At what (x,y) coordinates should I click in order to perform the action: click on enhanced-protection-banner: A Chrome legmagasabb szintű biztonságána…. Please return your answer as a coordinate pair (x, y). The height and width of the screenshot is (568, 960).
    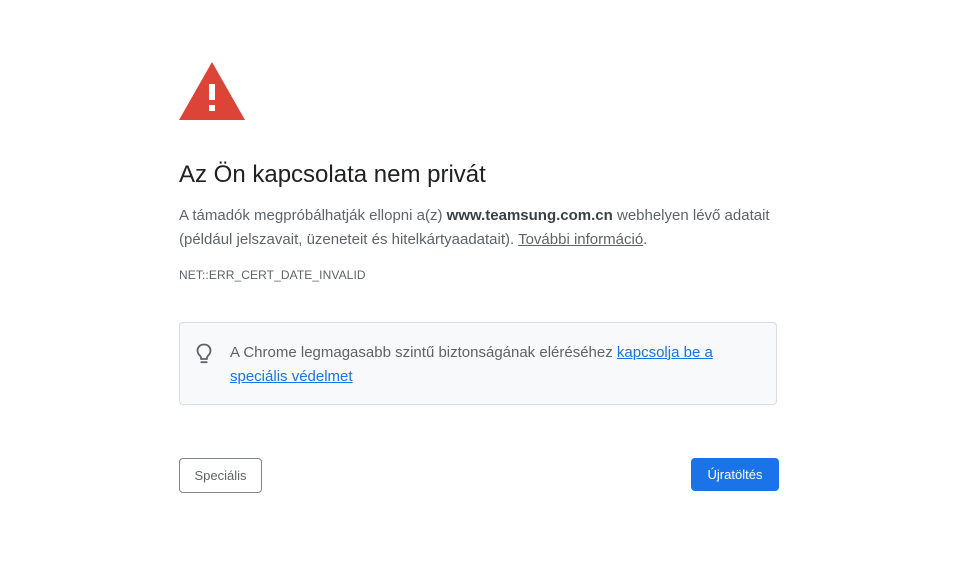
    Looking at the image, I should click on (478, 363).